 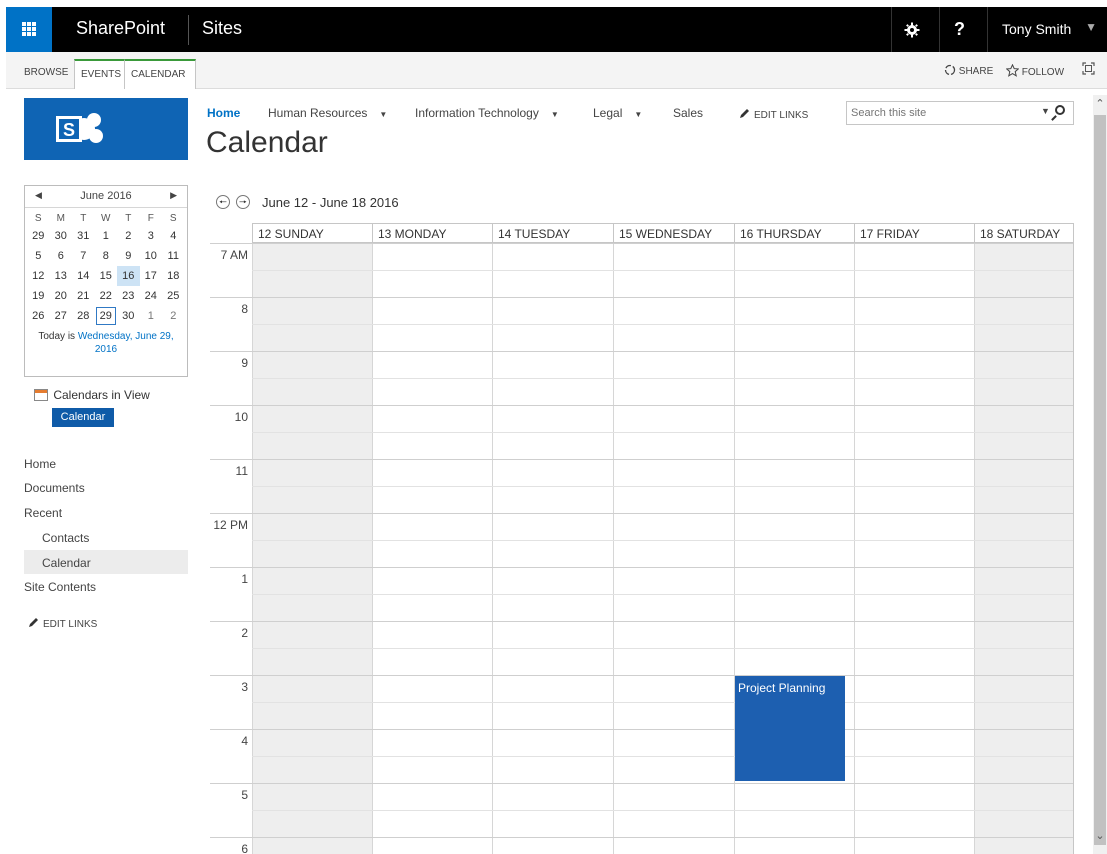 What do you see at coordinates (1024, 548) in the screenshot?
I see `day-column-saturday` at bounding box center [1024, 548].